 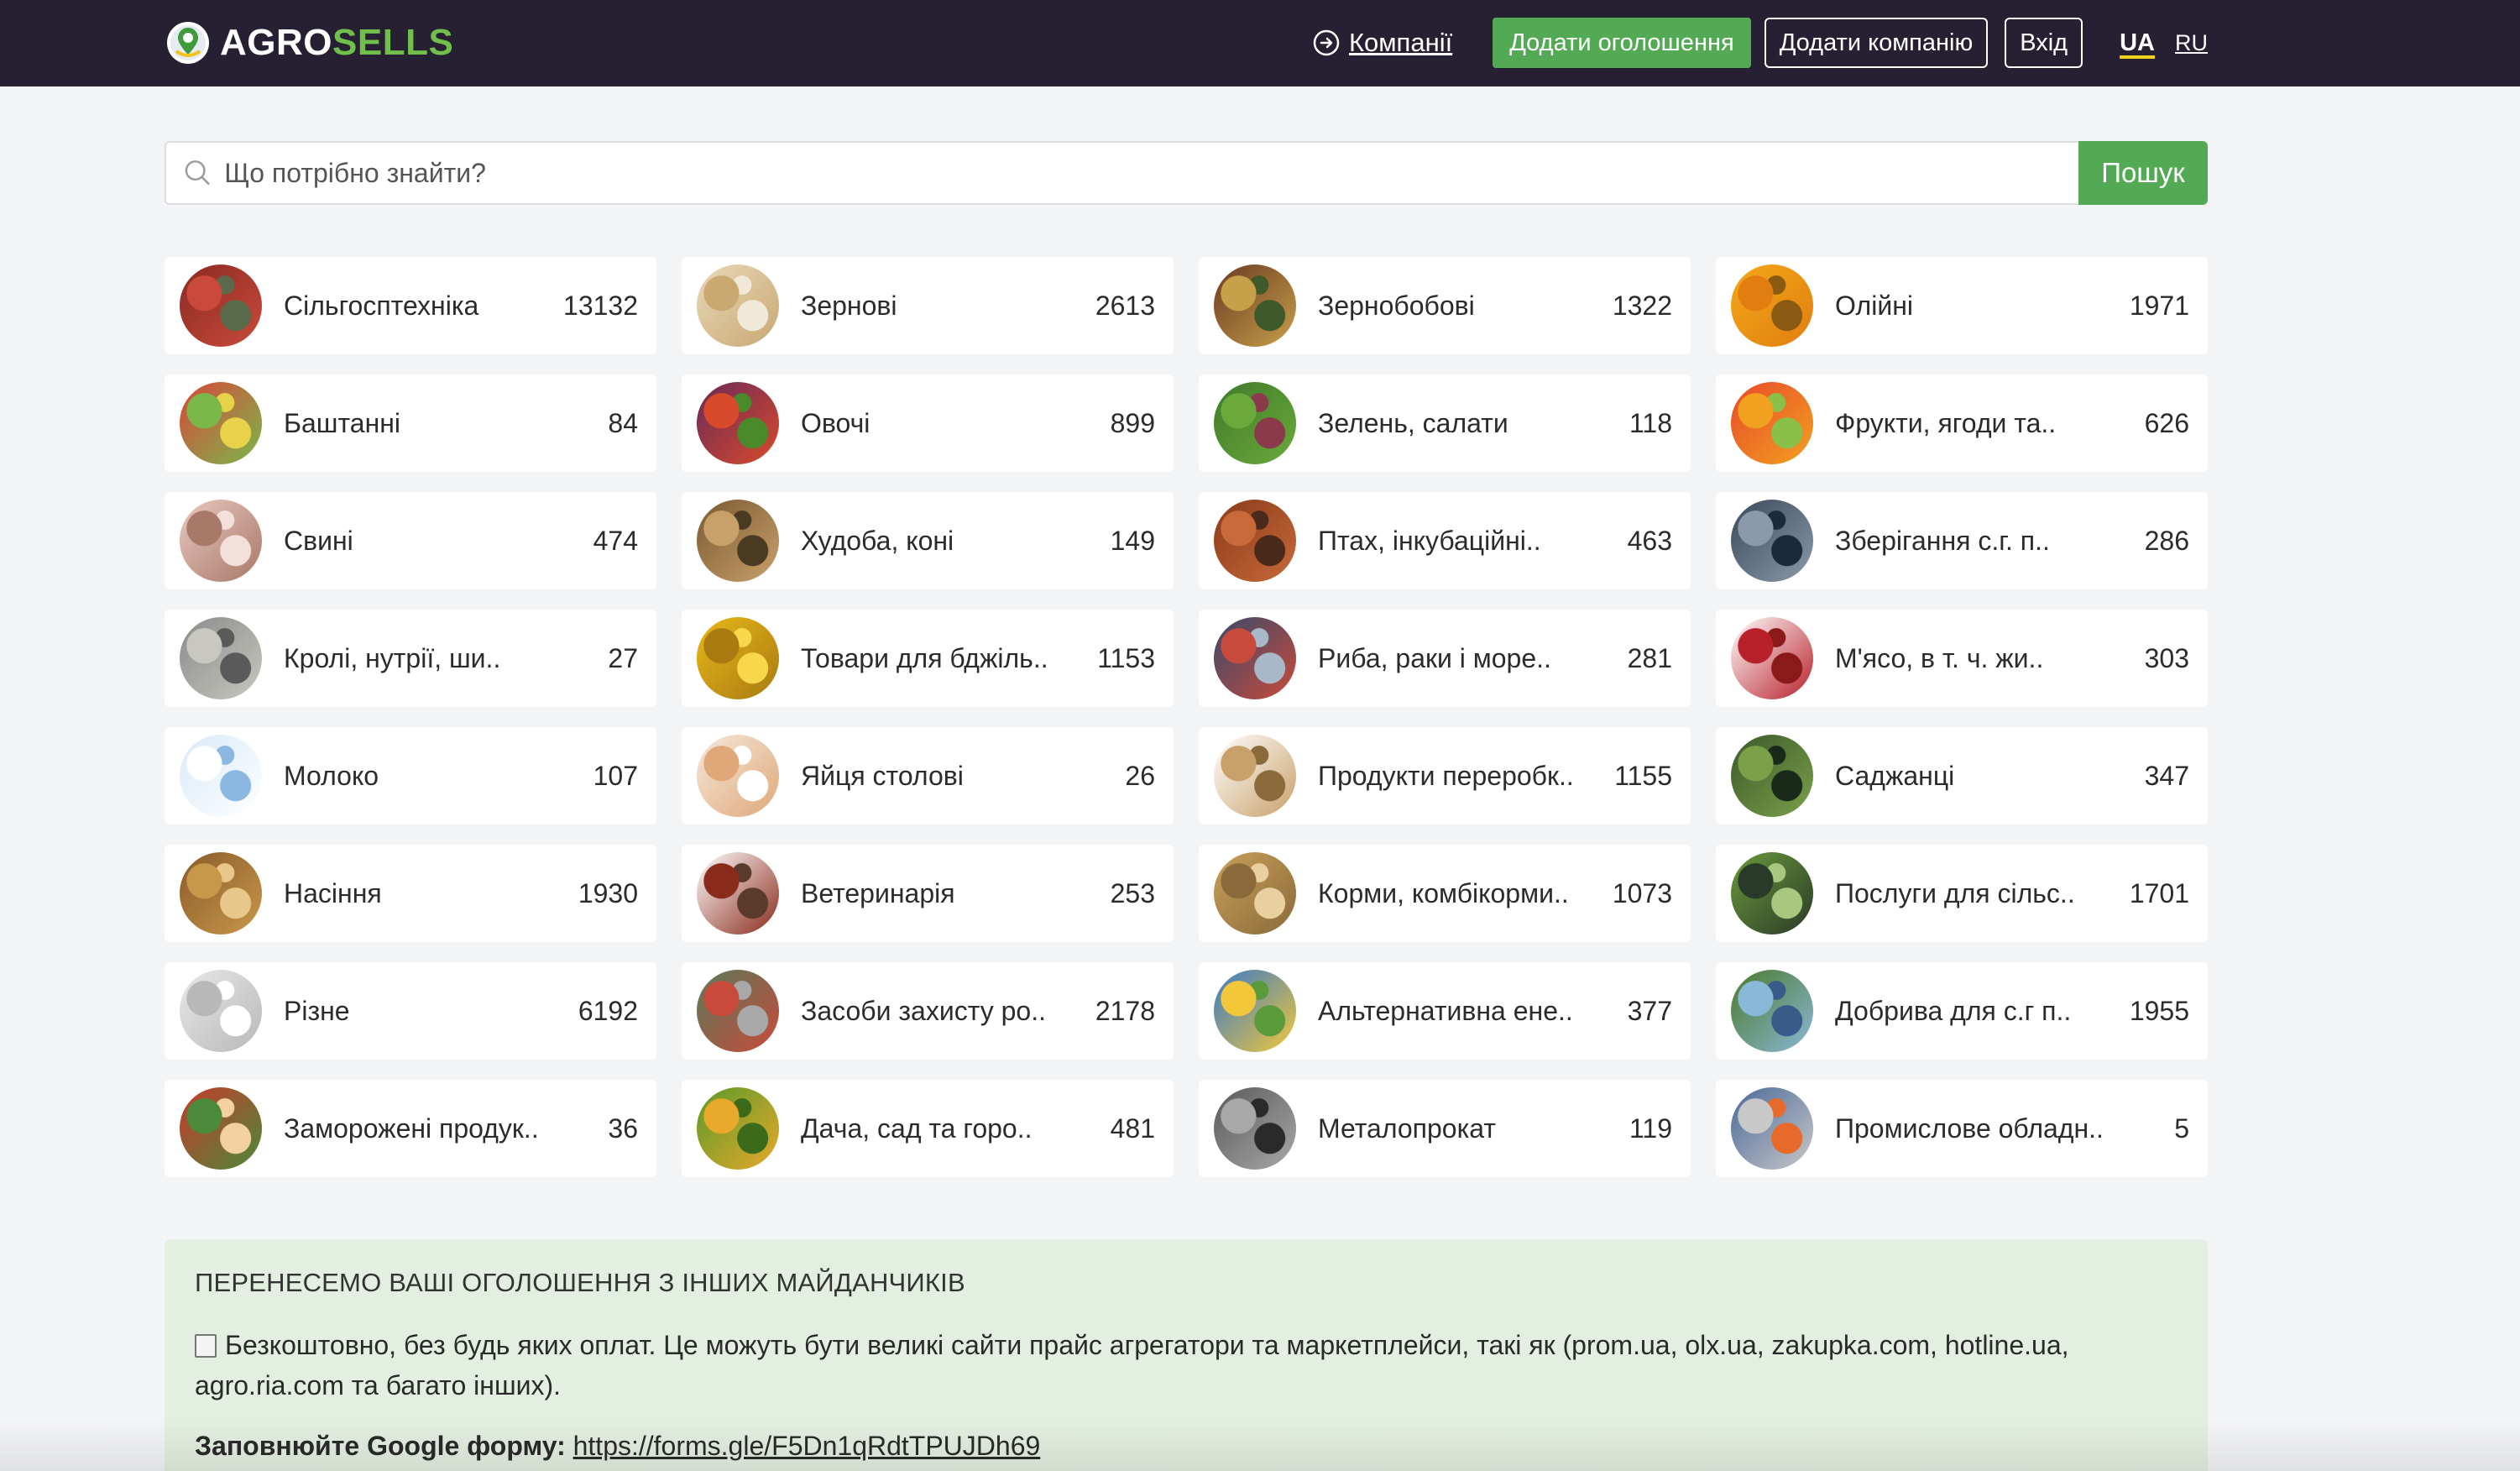 What do you see at coordinates (1942, 540) in the screenshot?
I see `category-label: Зберігання с.г. п..` at bounding box center [1942, 540].